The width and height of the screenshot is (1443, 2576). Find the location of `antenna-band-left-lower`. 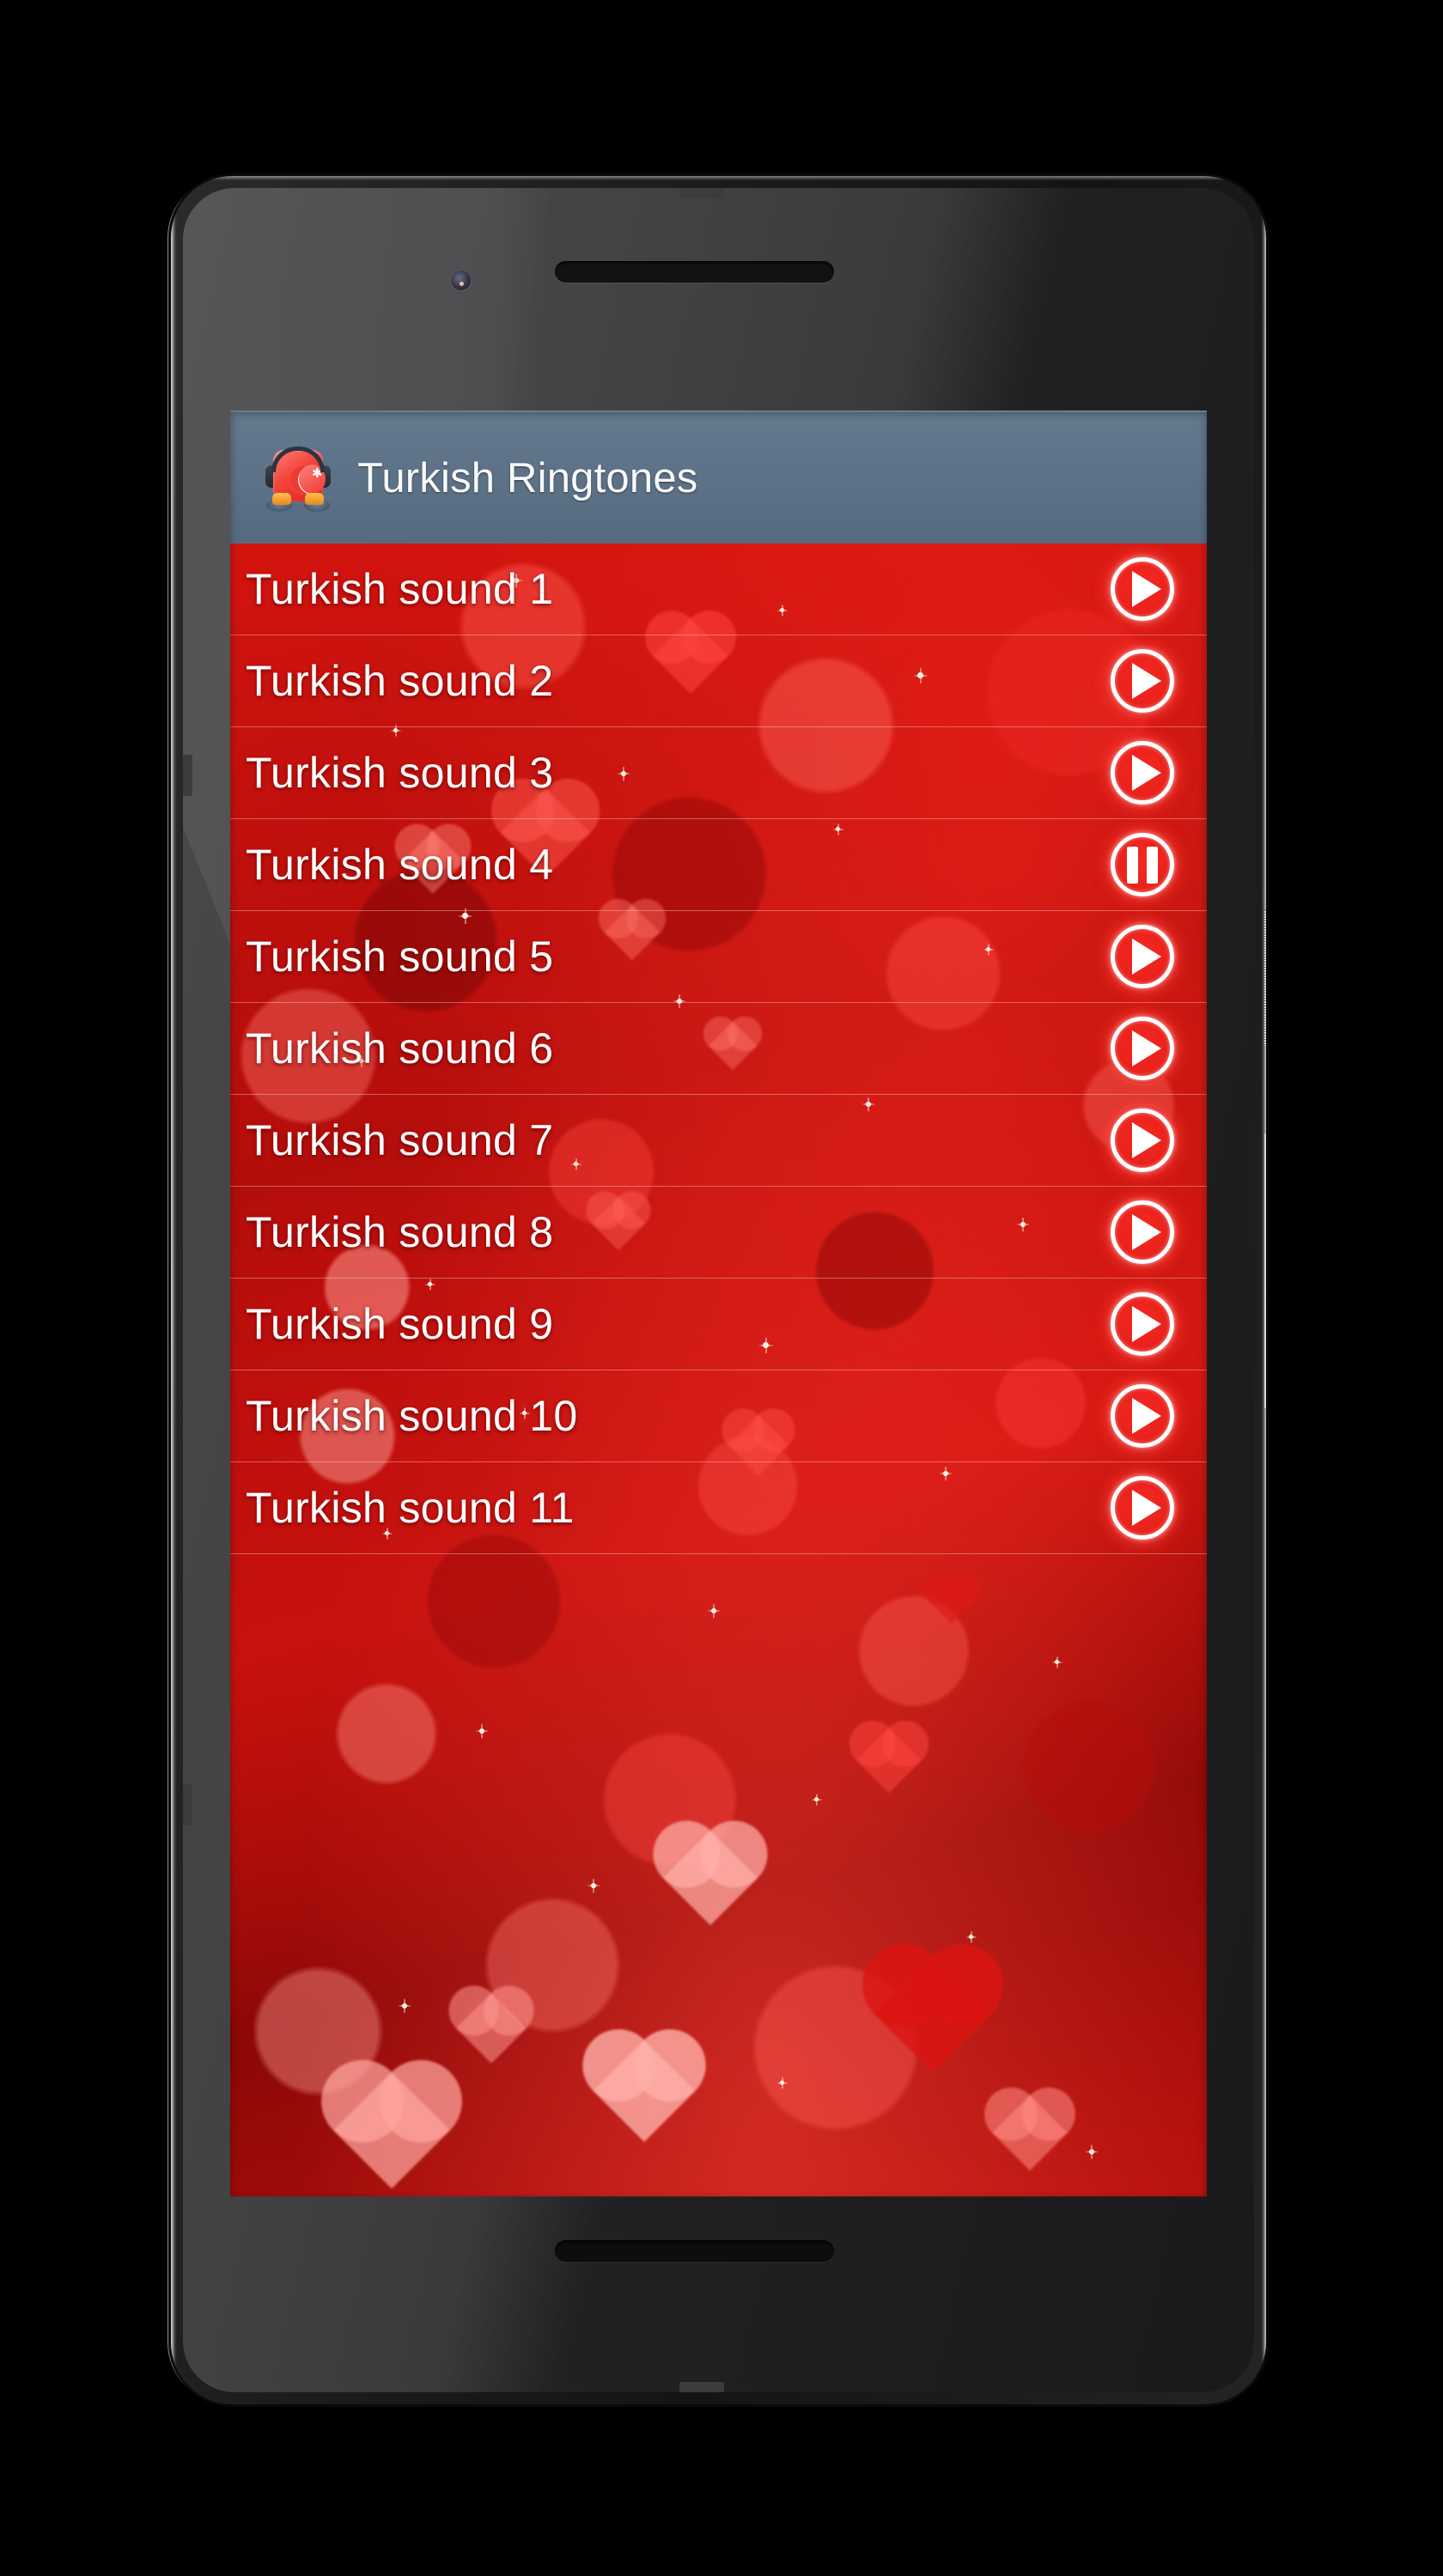

antenna-band-left-lower is located at coordinates (187, 1805).